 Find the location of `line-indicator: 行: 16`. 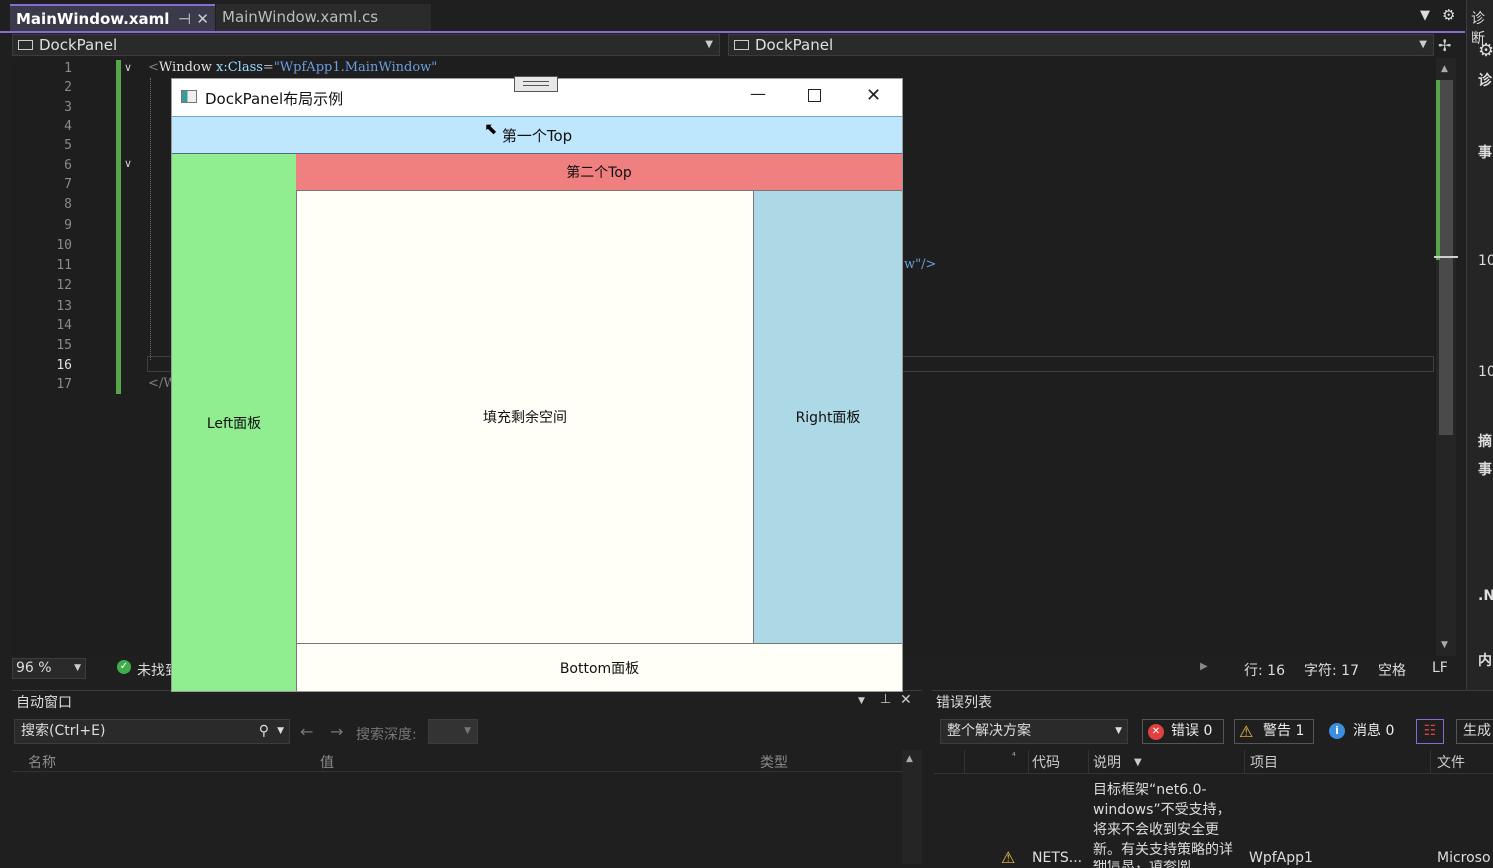

line-indicator: 行: 16 is located at coordinates (1264, 670).